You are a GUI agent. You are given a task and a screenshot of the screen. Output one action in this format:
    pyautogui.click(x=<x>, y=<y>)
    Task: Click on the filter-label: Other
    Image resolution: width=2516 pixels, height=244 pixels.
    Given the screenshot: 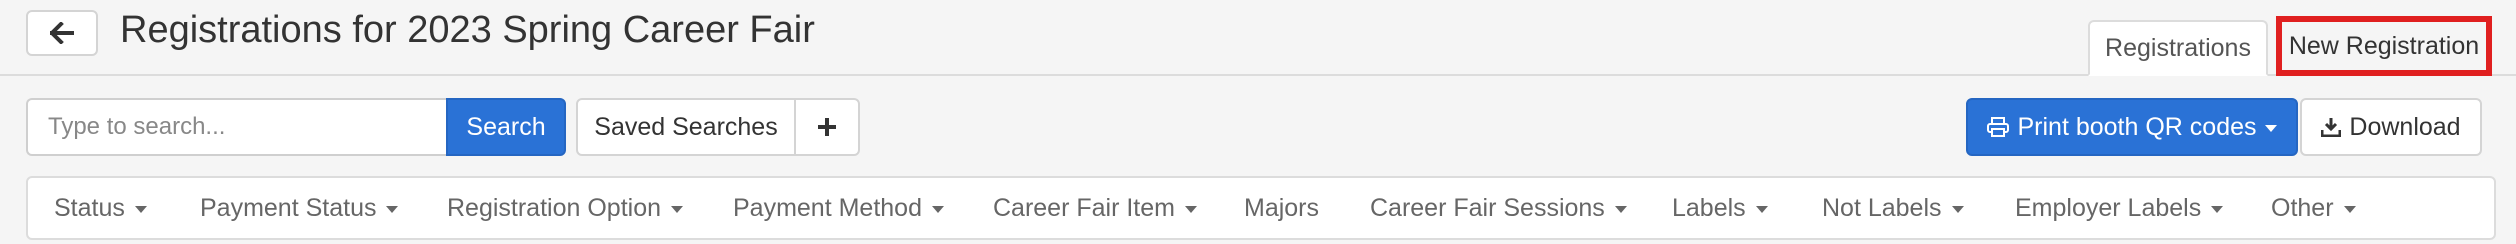 What is the action you would take?
    pyautogui.click(x=2302, y=207)
    